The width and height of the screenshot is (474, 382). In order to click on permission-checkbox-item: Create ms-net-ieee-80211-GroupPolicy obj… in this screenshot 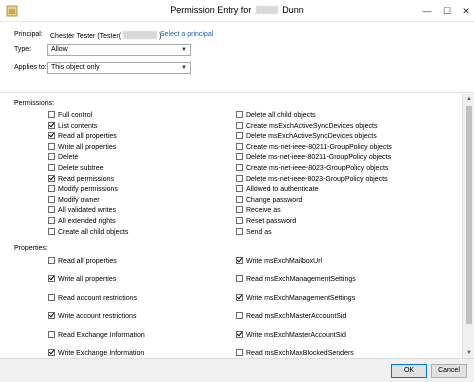, I will do `click(314, 147)`.